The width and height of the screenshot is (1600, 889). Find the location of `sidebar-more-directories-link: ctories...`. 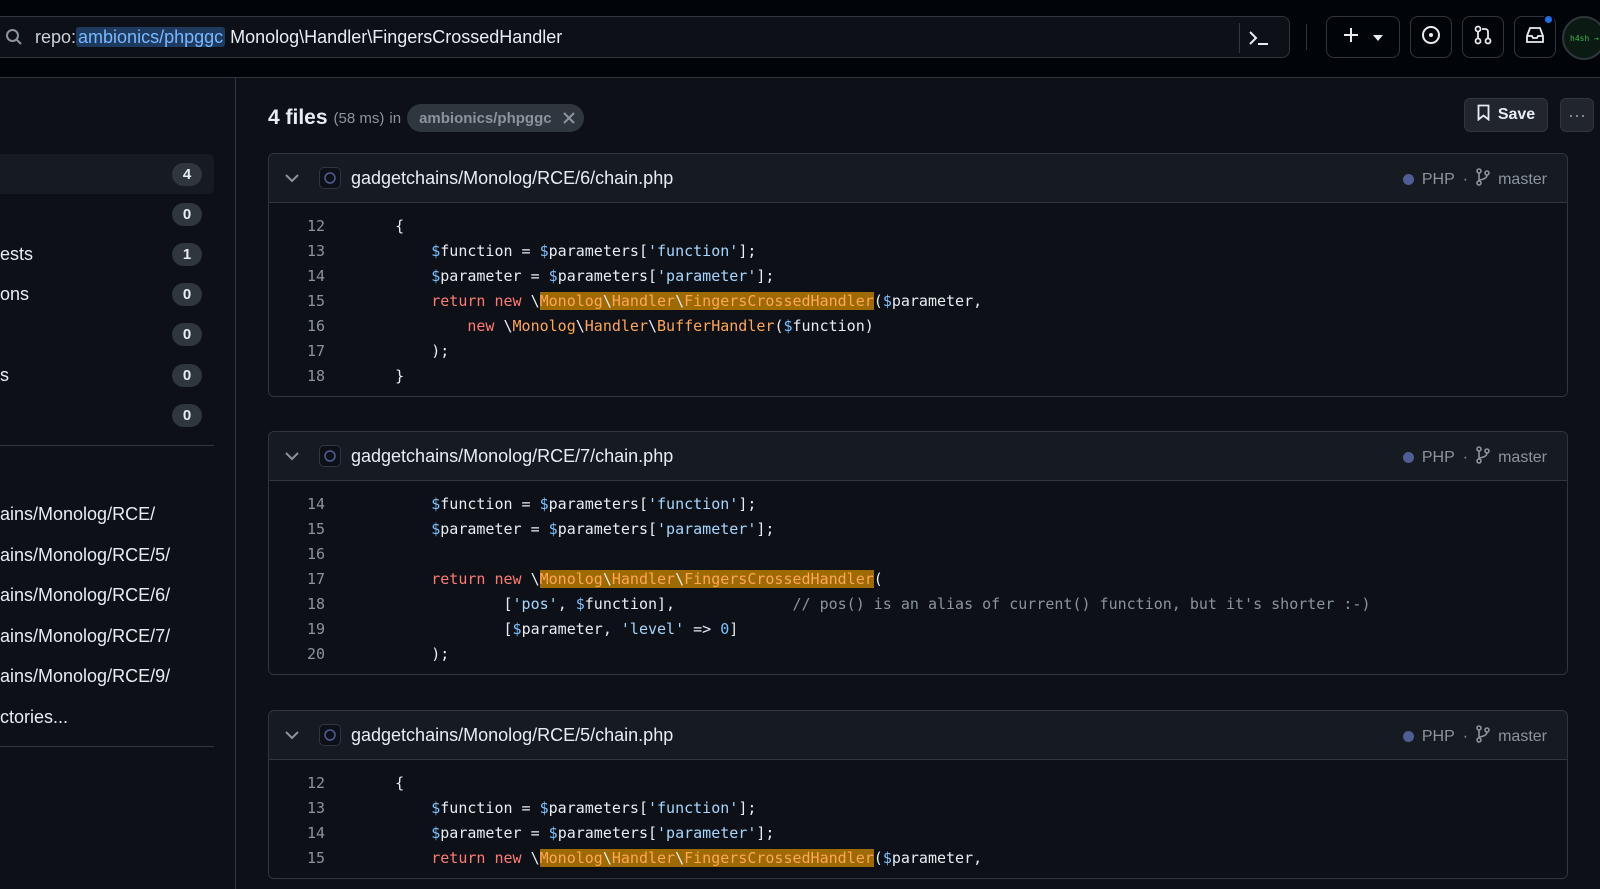

sidebar-more-directories-link: ctories... is located at coordinates (34, 717).